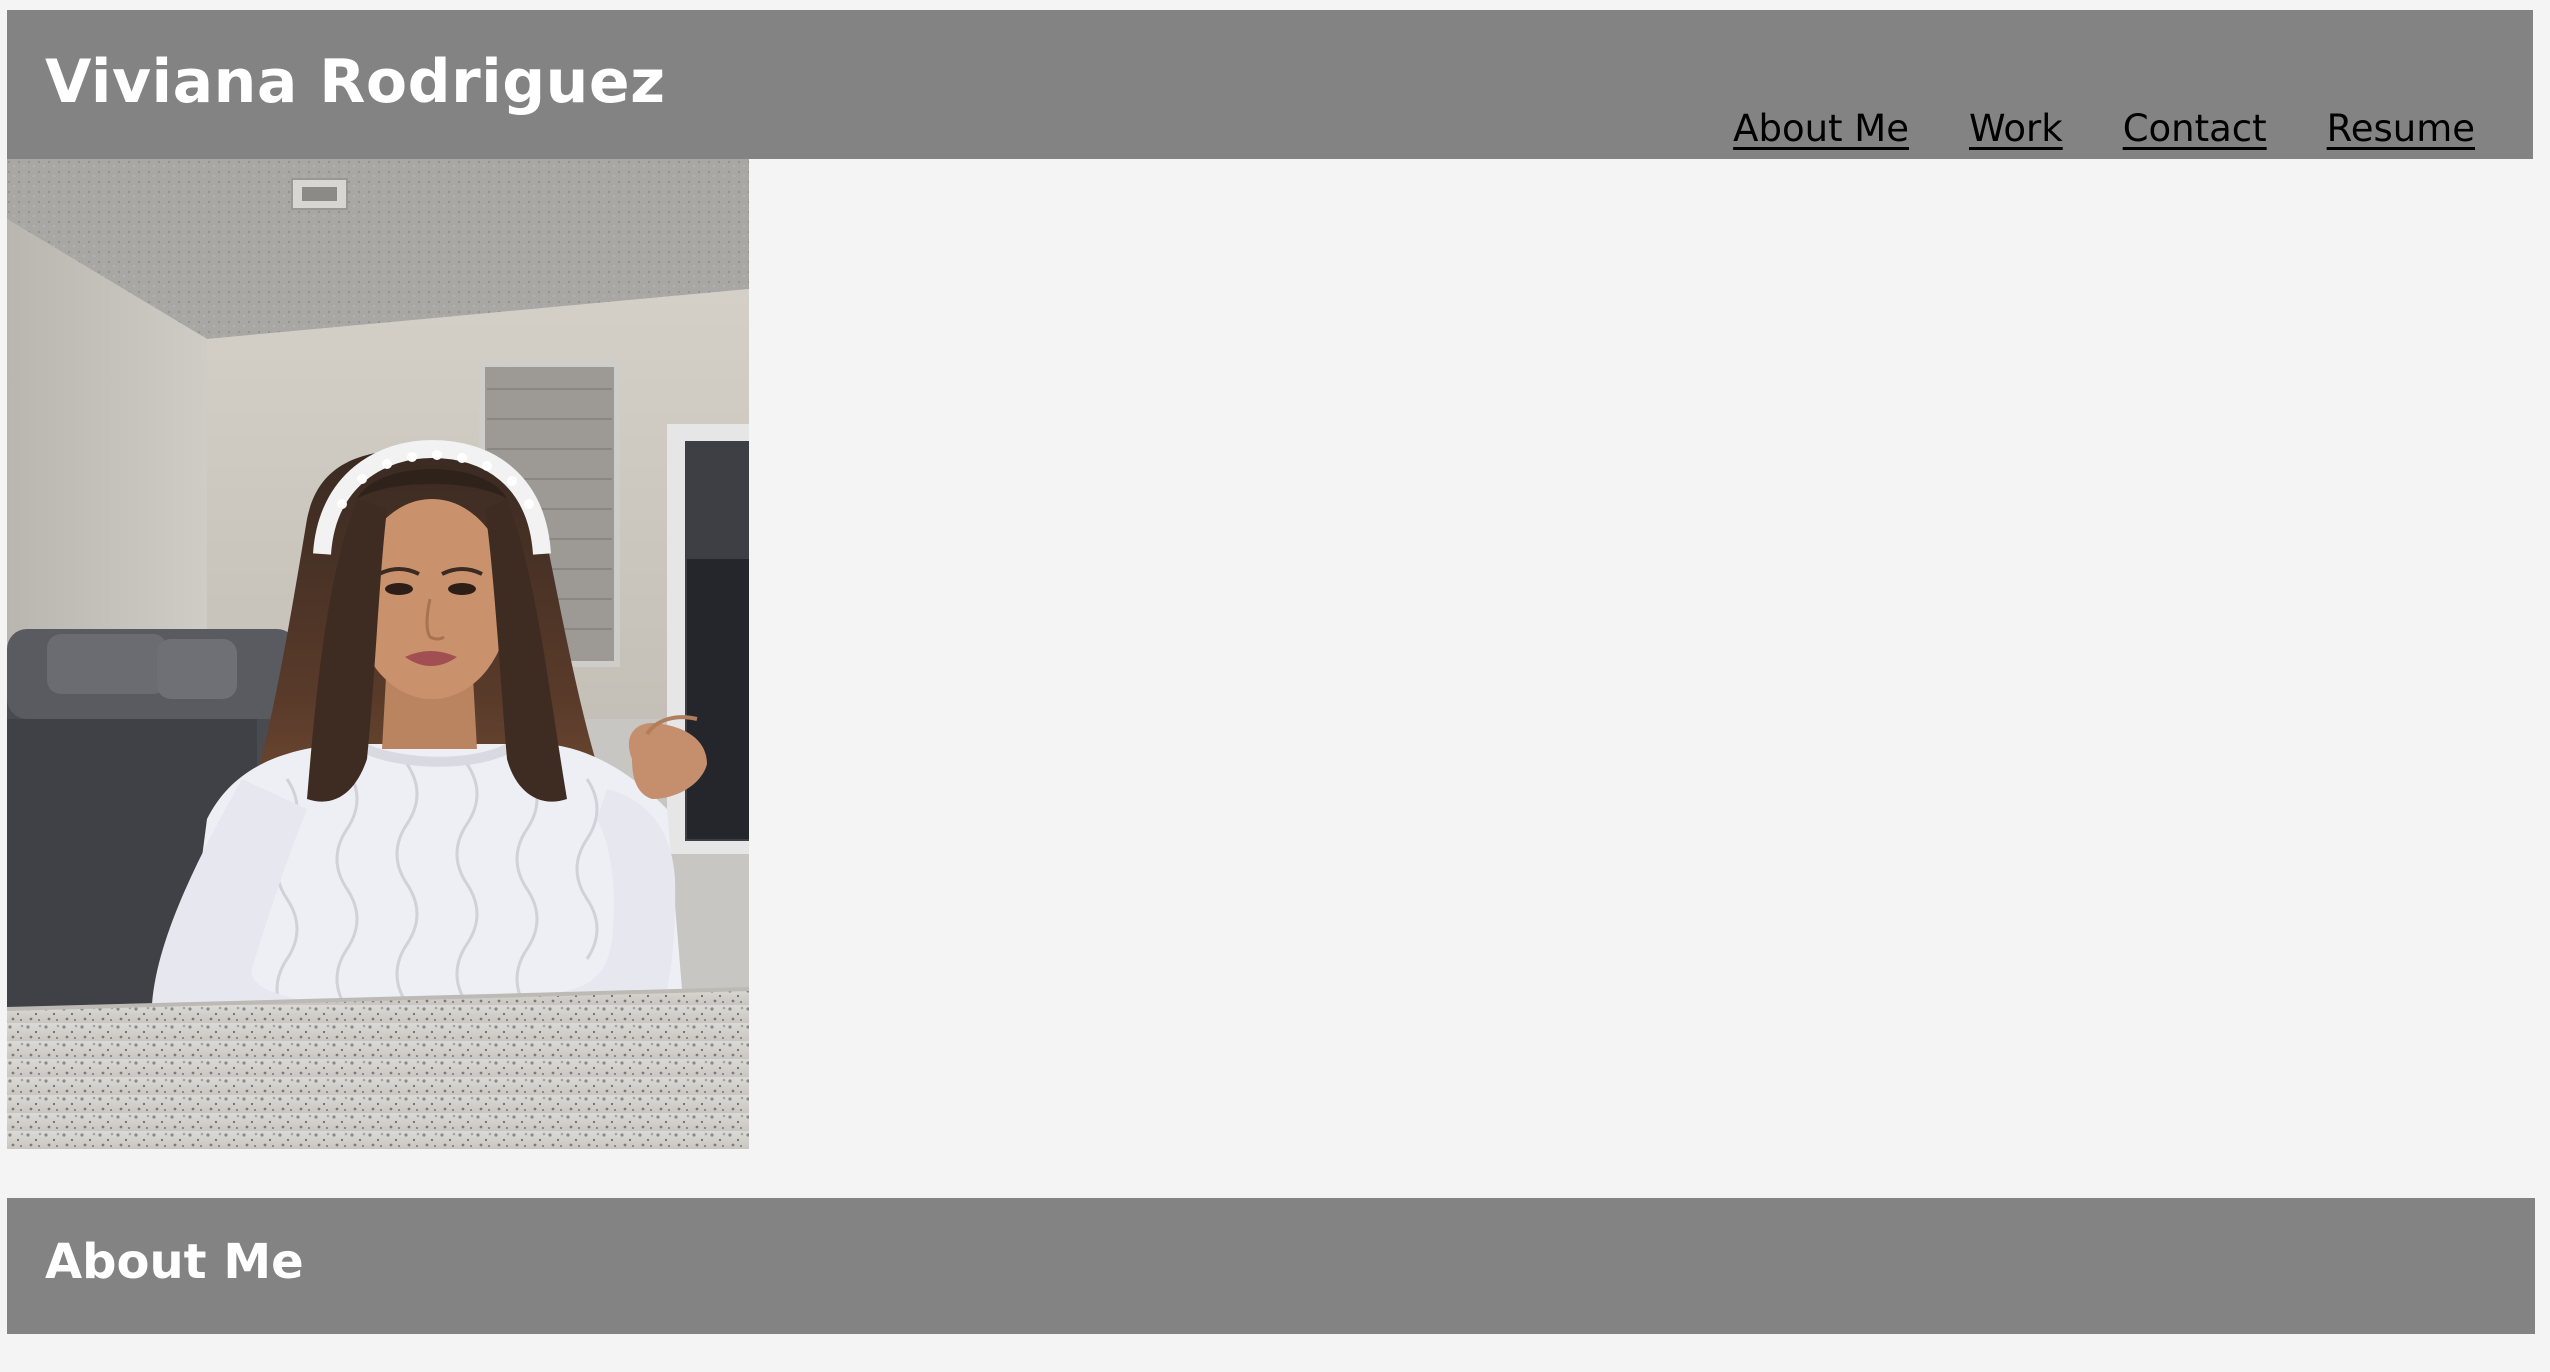 The width and height of the screenshot is (2550, 1372). I want to click on main-nav: About Me Work Contact Resume, so click(2104, 128).